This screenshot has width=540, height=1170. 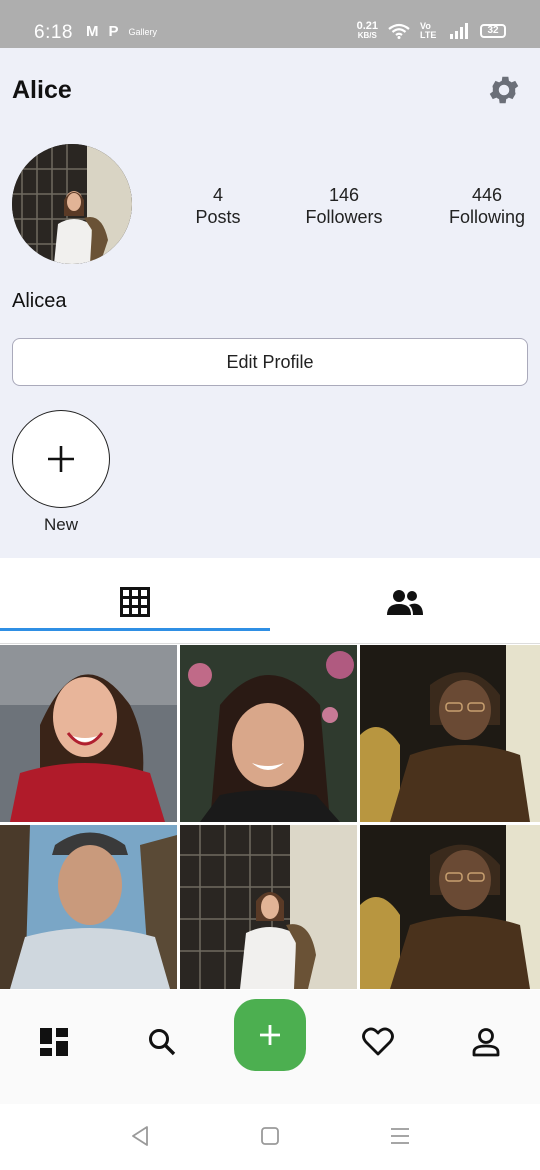 What do you see at coordinates (60, 524) in the screenshot?
I see `new-story-label: New` at bounding box center [60, 524].